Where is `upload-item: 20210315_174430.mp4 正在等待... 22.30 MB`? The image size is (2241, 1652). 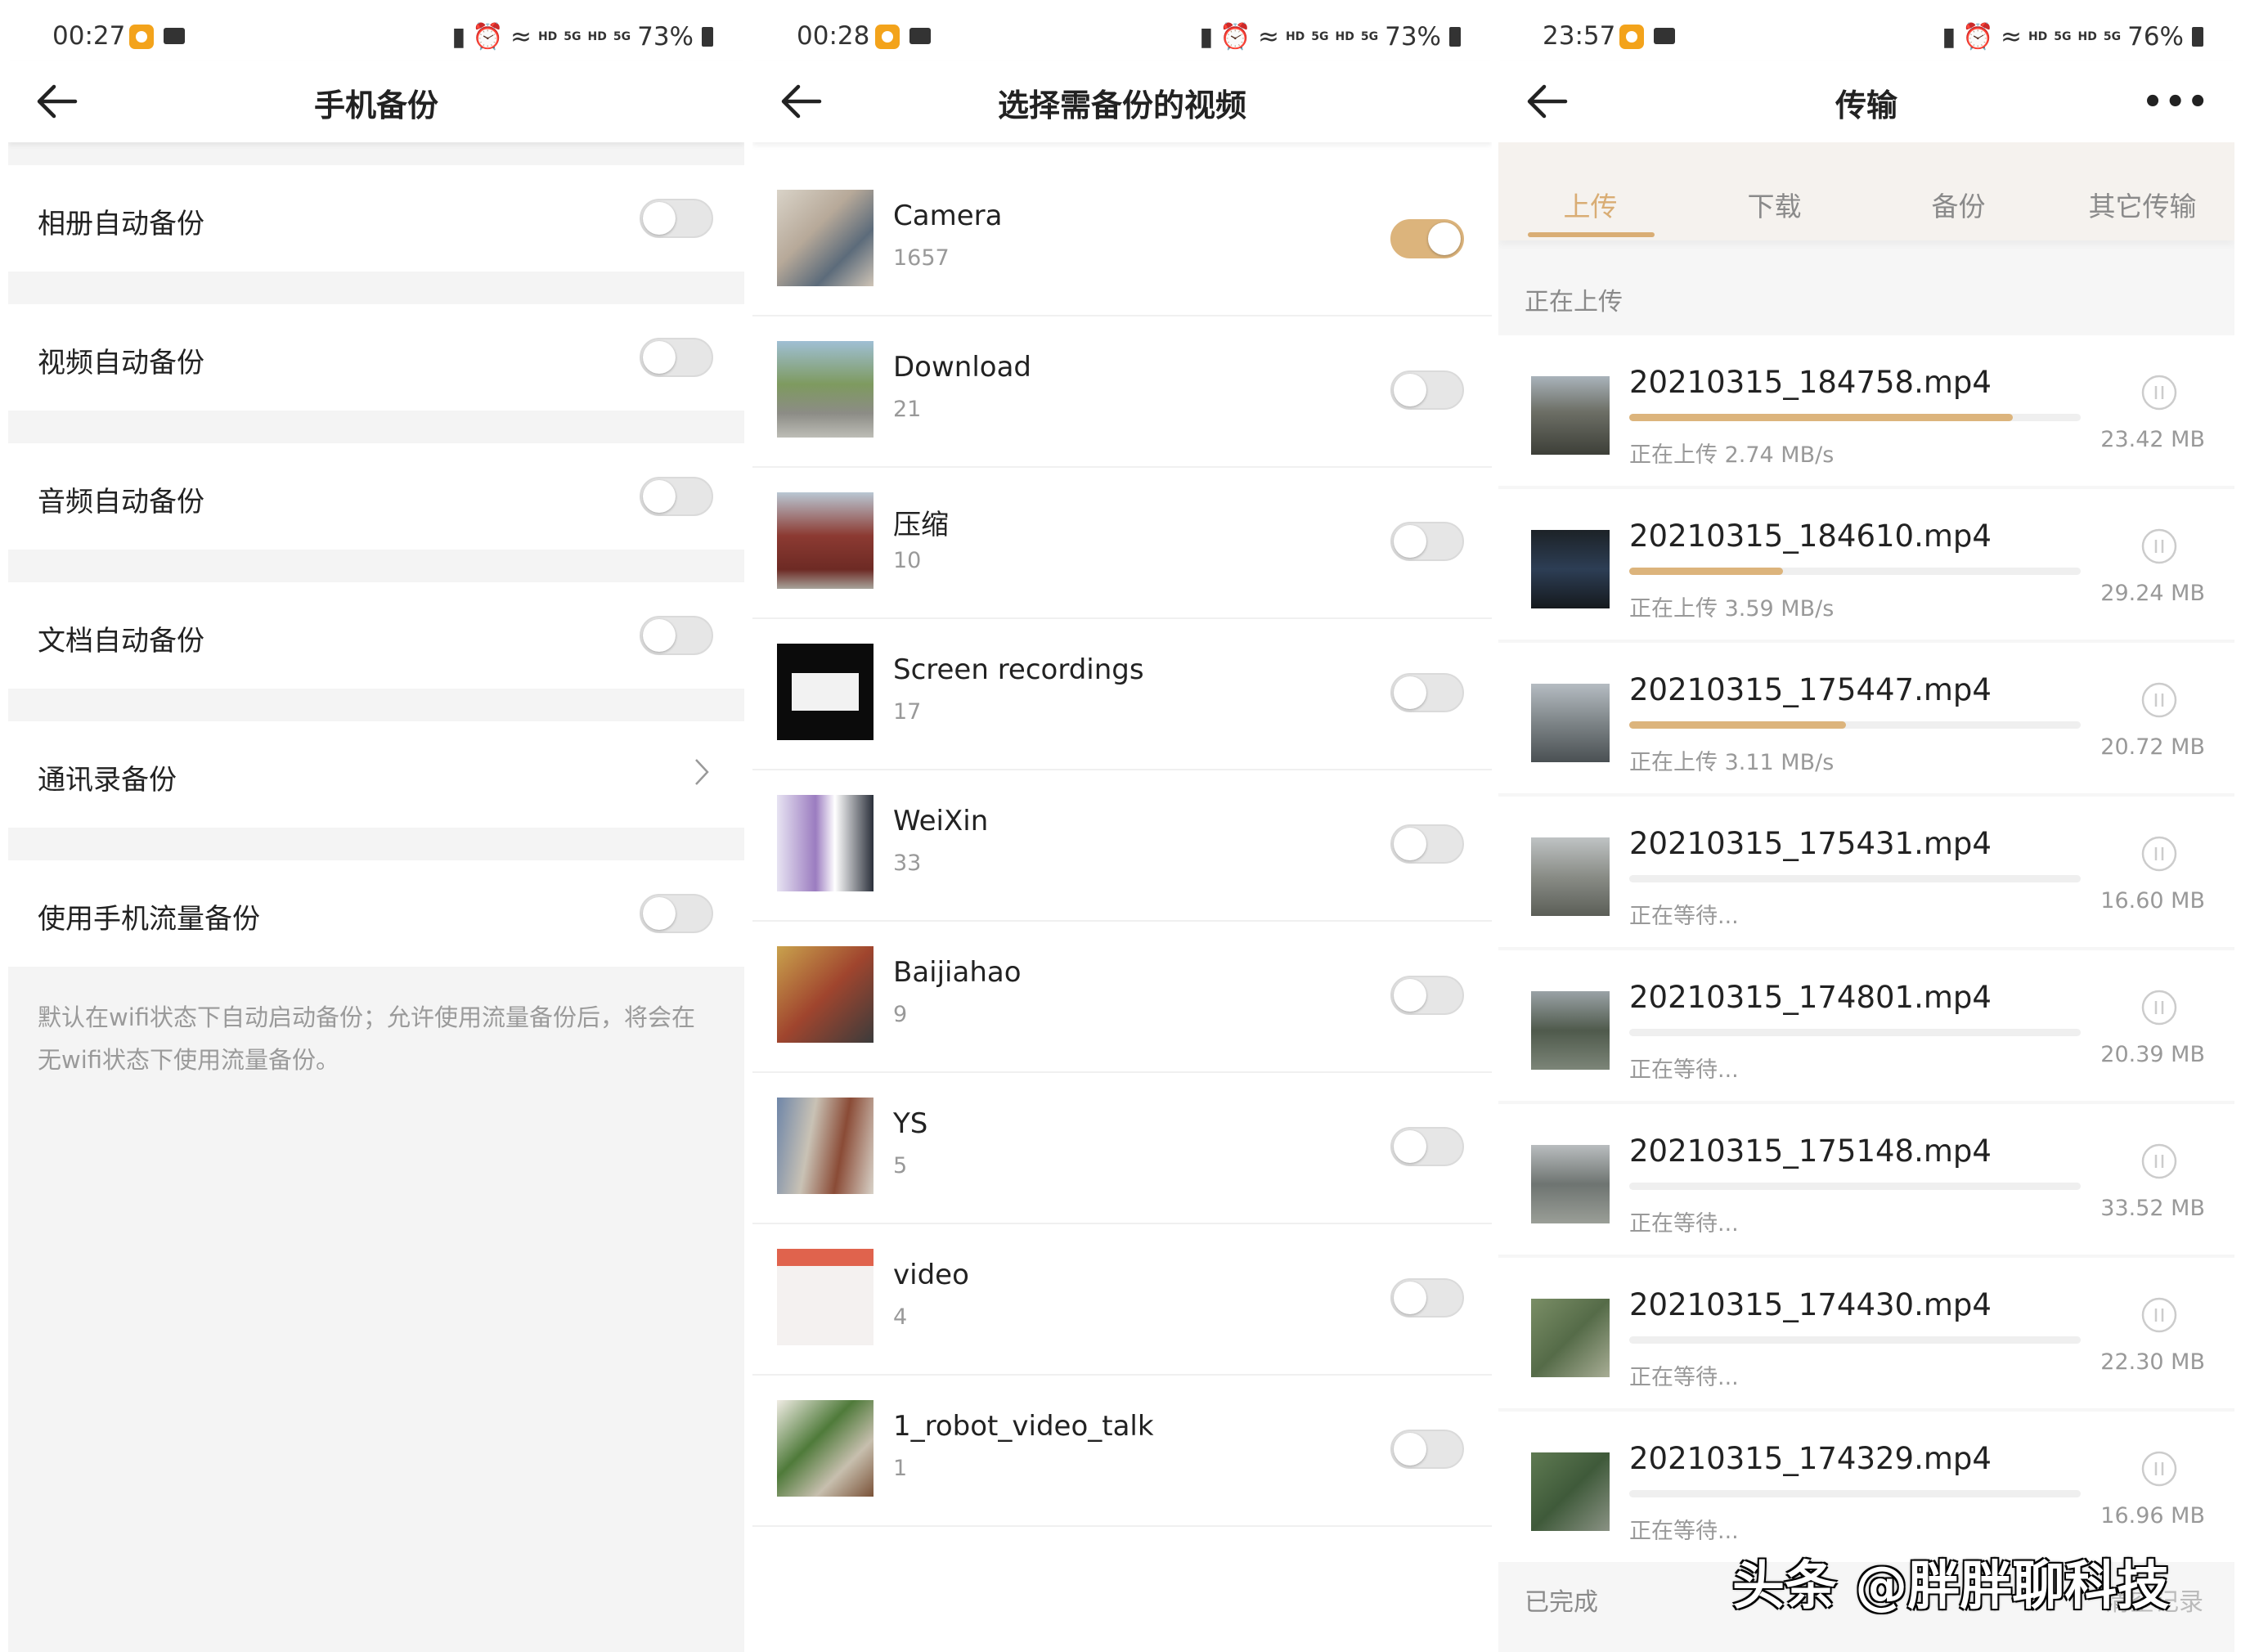 upload-item: 20210315_174430.mp4 正在等待... 22.30 MB is located at coordinates (1866, 1333).